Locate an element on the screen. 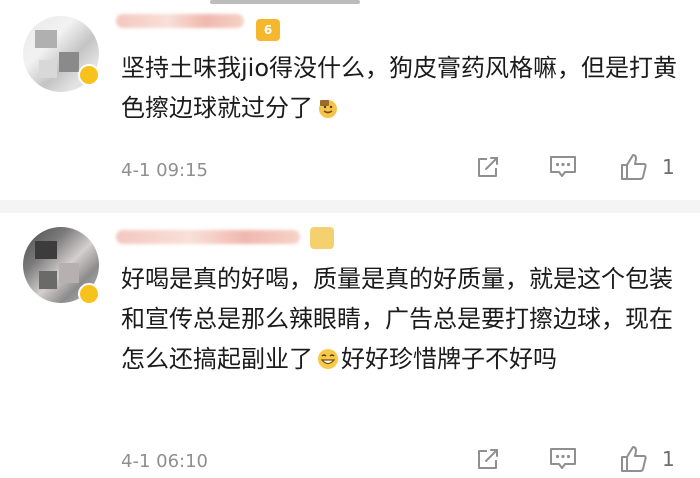 This screenshot has width=700, height=478. comment-text: 坚持土味我jio得没什么，狗皮膏药风格嘛，但是打黄色擦边球就过分了 is located at coordinates (403, 88).